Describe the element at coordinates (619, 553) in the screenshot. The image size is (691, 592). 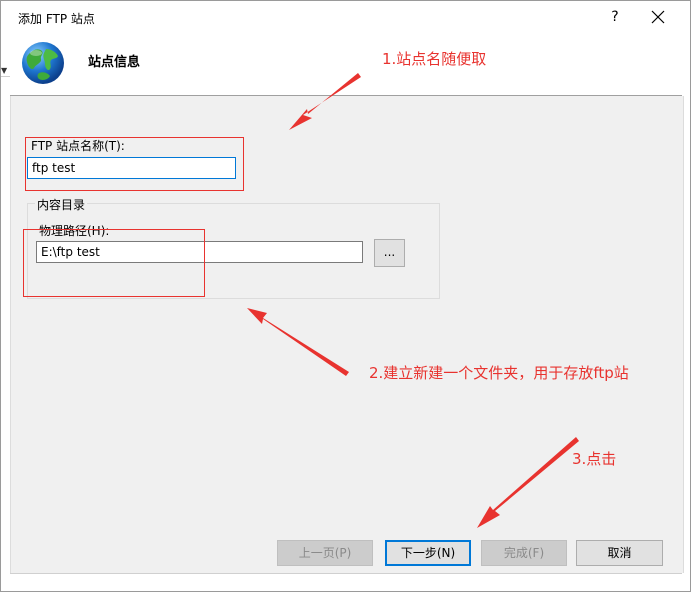
I see `cancel-button: 取消` at that location.